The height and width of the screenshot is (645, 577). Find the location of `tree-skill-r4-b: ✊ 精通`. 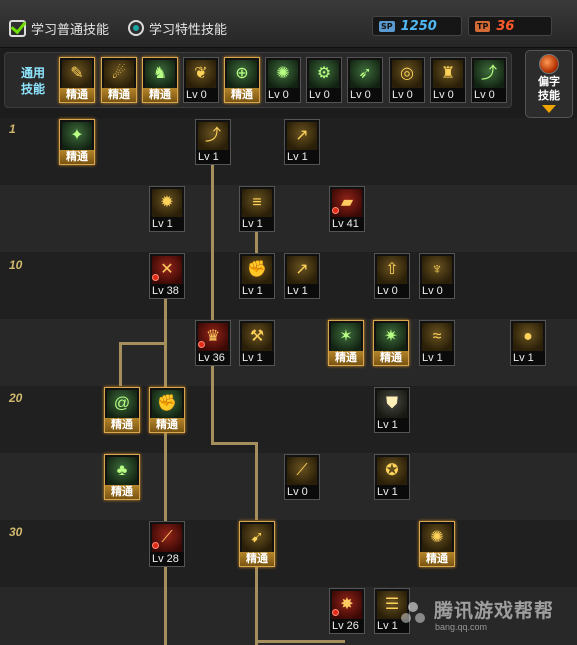

tree-skill-r4-b: ✊ 精通 is located at coordinates (167, 410).